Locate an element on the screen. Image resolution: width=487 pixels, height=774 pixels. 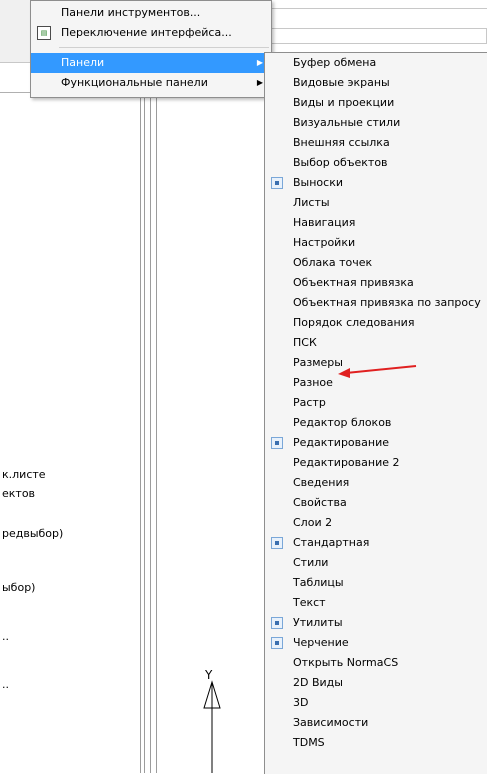
submenu-item-label: 3D is located at coordinates (301, 702).